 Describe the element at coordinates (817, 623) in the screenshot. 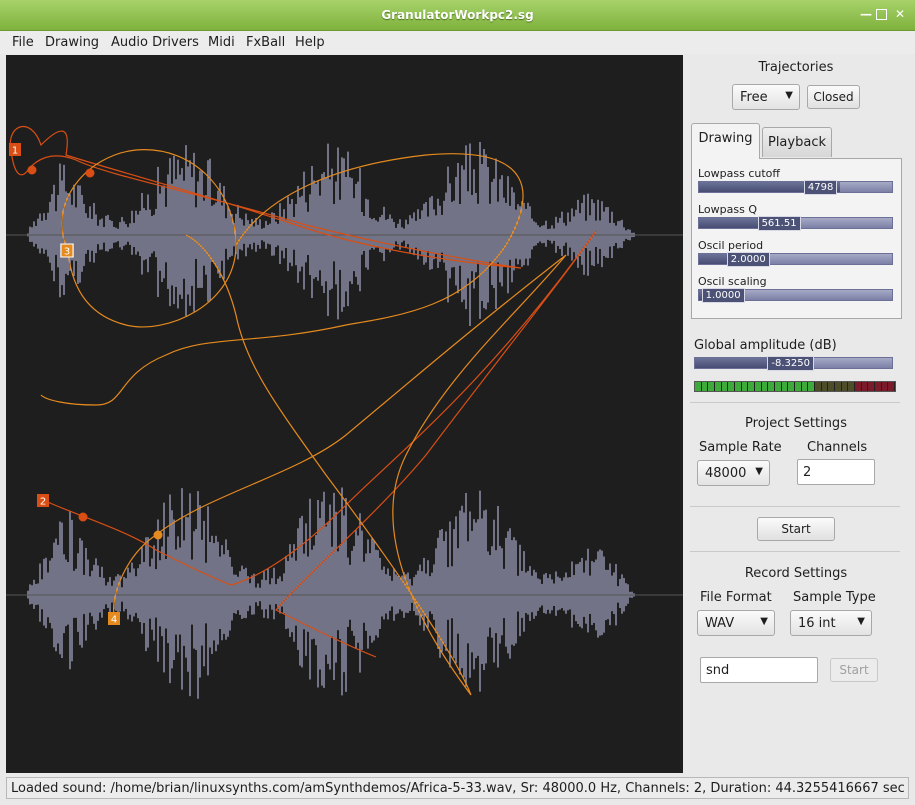

I see `sample-type-value: 16 int` at that location.